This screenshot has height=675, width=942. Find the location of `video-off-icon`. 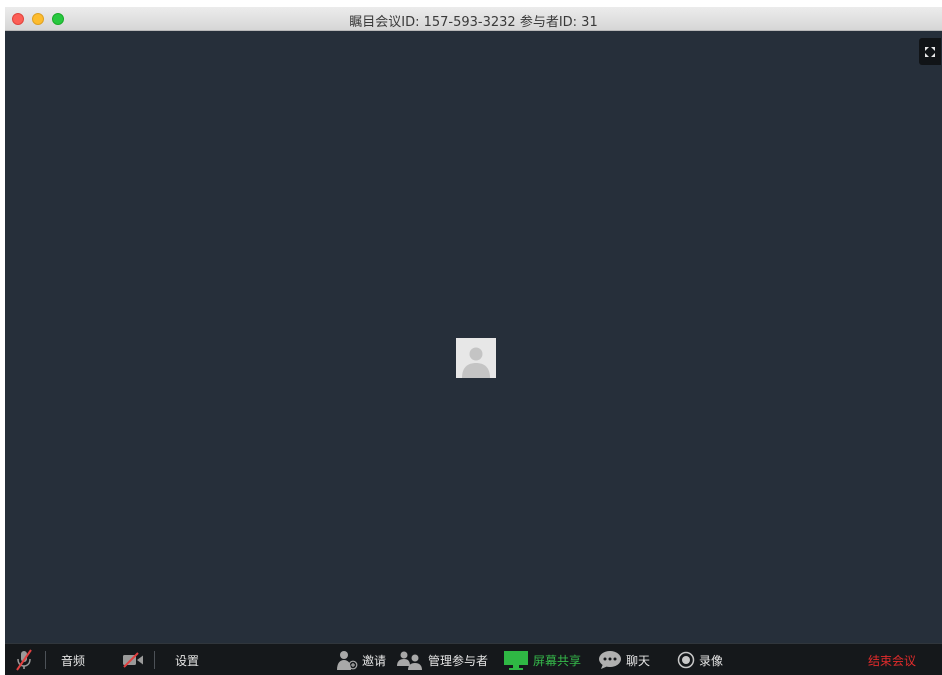

video-off-icon is located at coordinates (133, 660).